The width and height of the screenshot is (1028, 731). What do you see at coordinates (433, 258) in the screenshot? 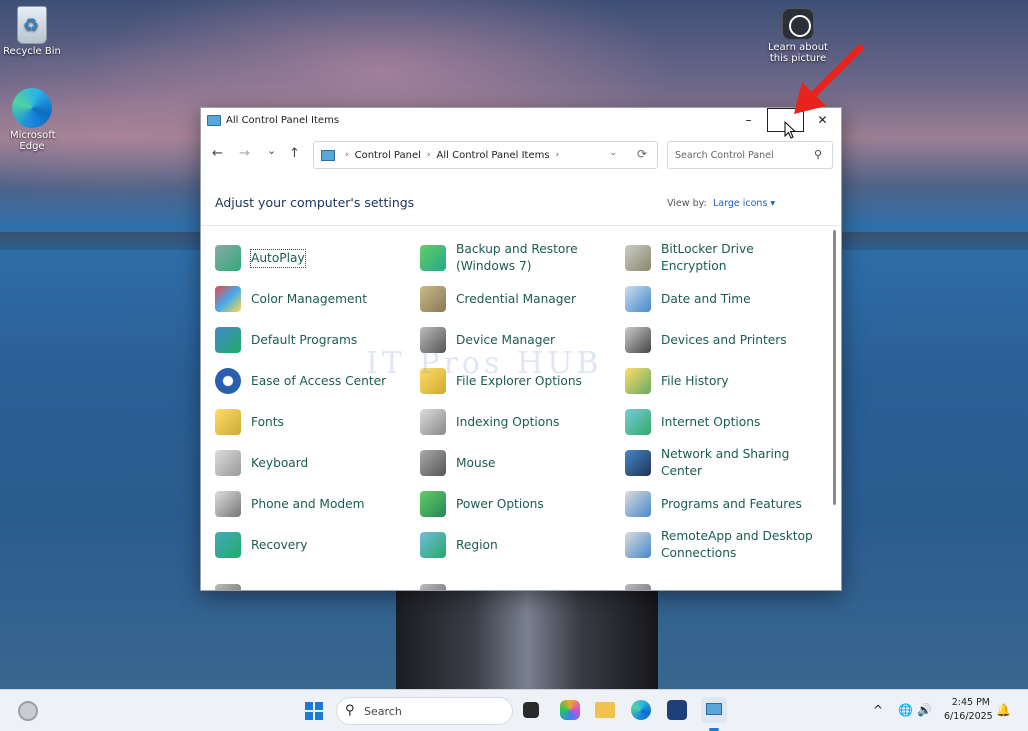
I see `backup-icon` at bounding box center [433, 258].